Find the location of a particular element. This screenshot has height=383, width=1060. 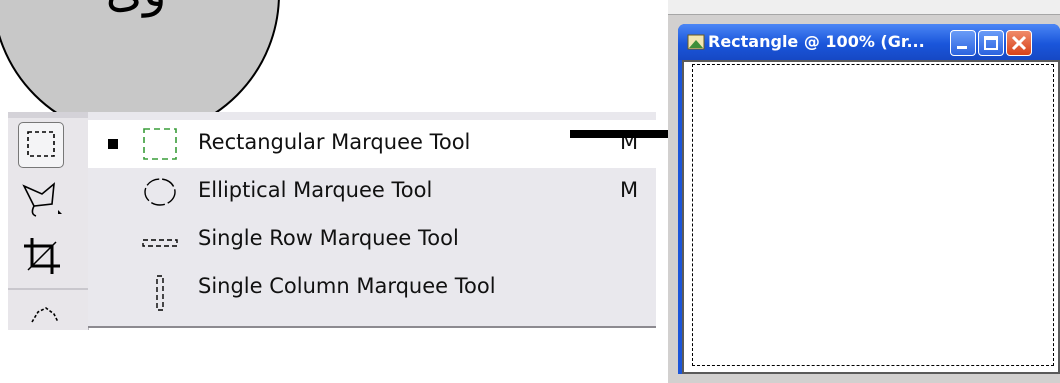

magic-wand-tool-button is located at coordinates (40, 320).